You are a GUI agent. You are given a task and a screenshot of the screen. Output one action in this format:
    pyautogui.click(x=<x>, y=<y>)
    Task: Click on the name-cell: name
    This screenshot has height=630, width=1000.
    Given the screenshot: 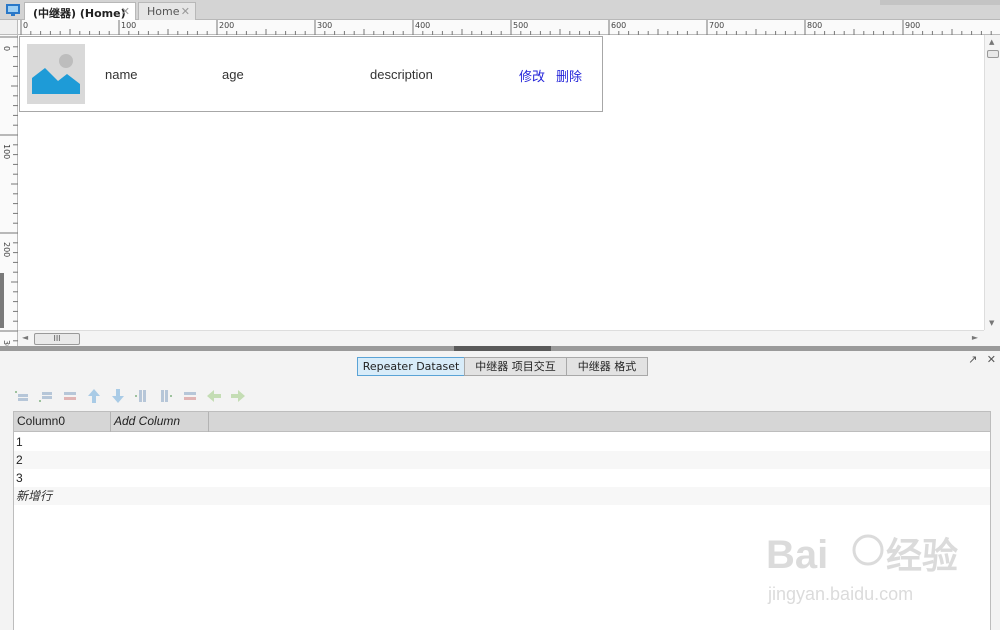 What is the action you would take?
    pyautogui.click(x=121, y=74)
    